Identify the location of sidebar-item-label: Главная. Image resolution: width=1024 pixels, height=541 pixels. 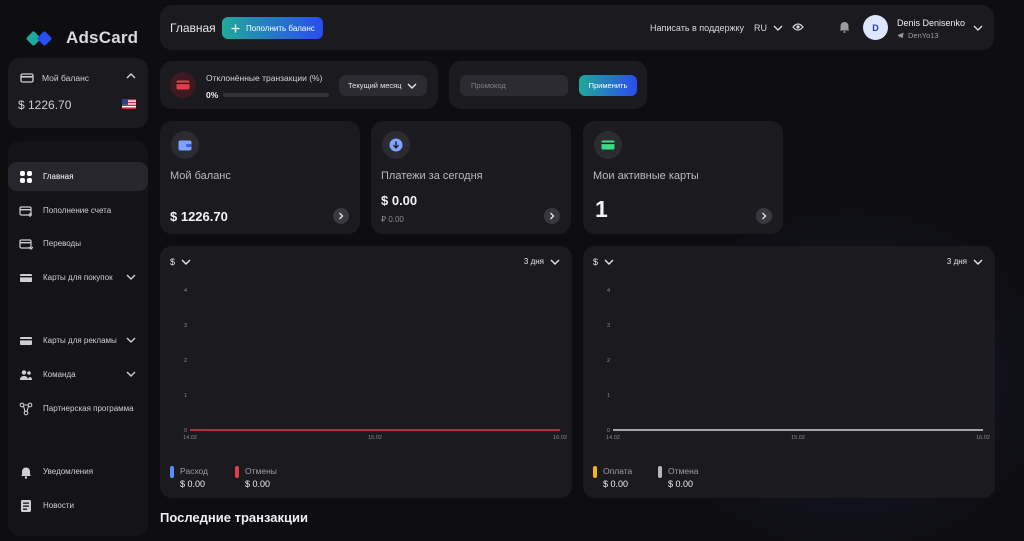
(58, 176).